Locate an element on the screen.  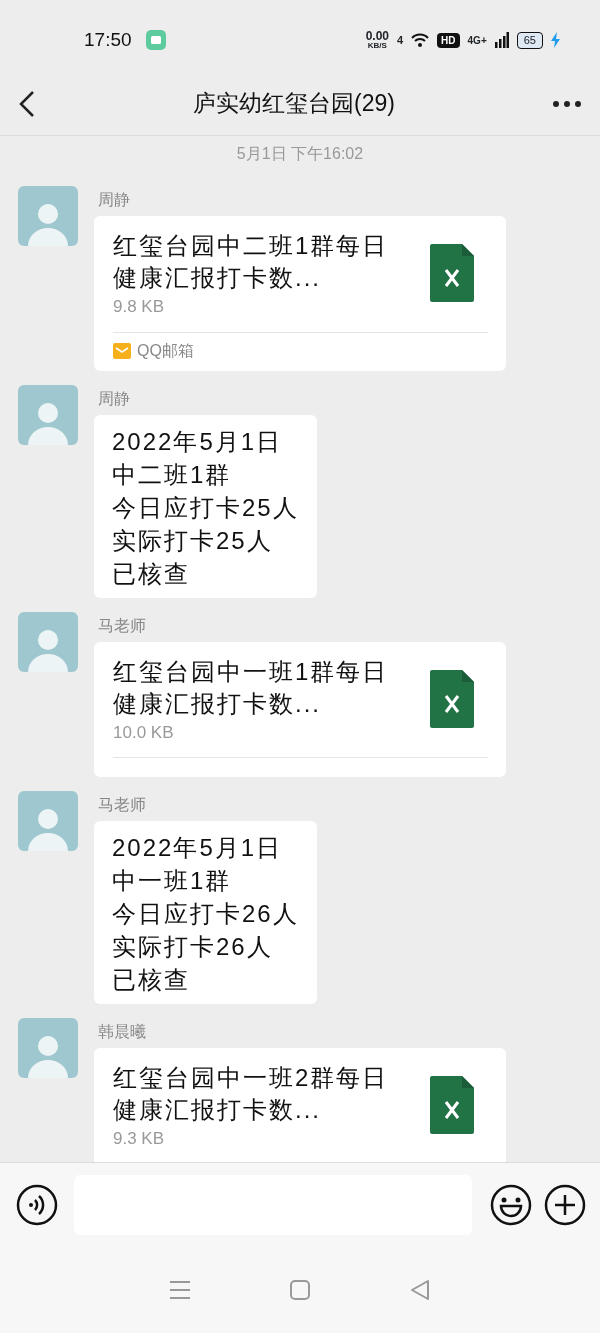
voice-icon is located at coordinates (37, 1205).